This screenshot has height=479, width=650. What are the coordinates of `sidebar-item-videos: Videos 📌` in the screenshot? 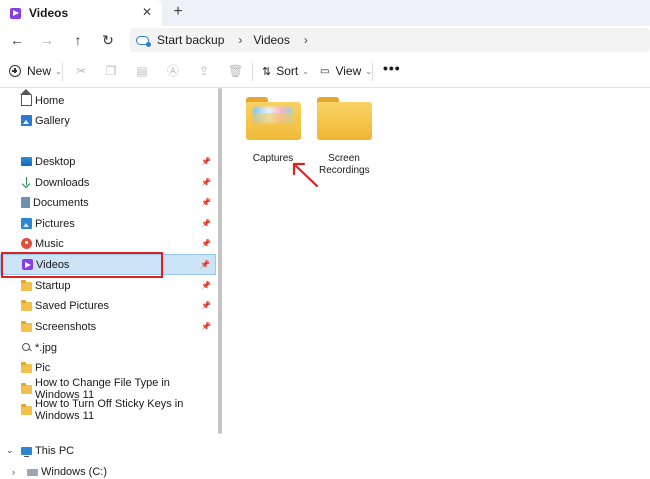 It's located at (108, 264).